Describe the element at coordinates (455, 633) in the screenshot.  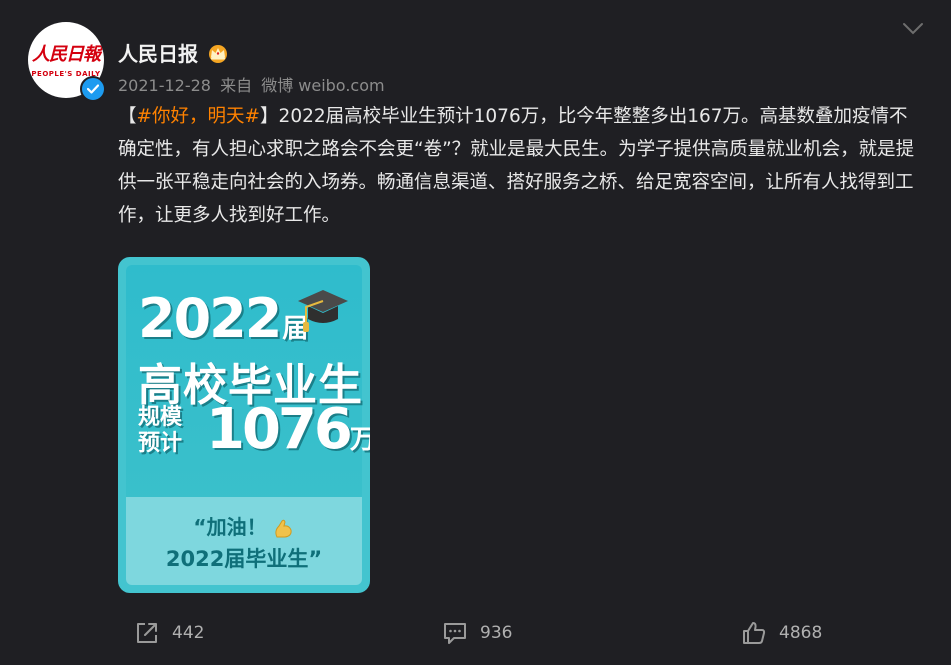
I see `comment-icon` at that location.